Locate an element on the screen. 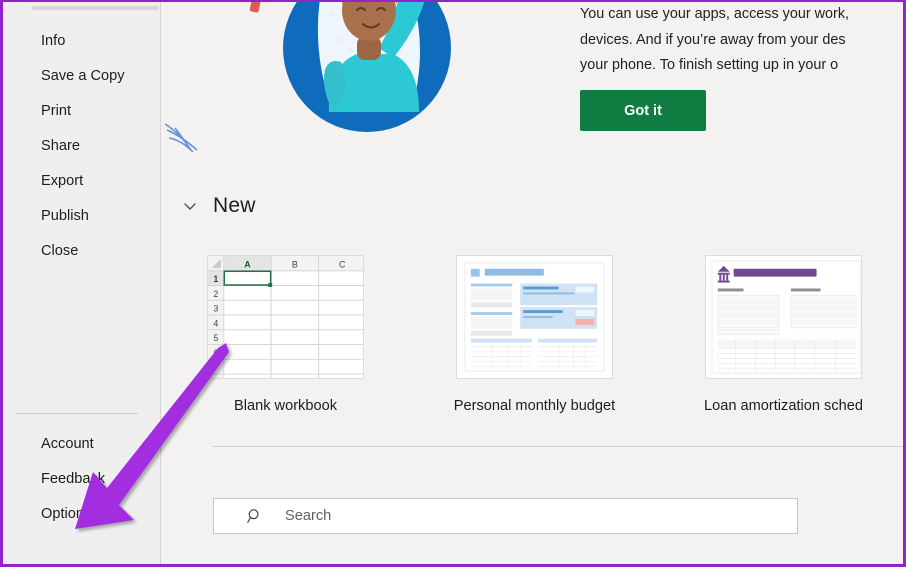 The width and height of the screenshot is (906, 567). template-blank-workbook: A B C 1 2 3 4 5 6 7 Blank workbook is located at coordinates (285, 334).